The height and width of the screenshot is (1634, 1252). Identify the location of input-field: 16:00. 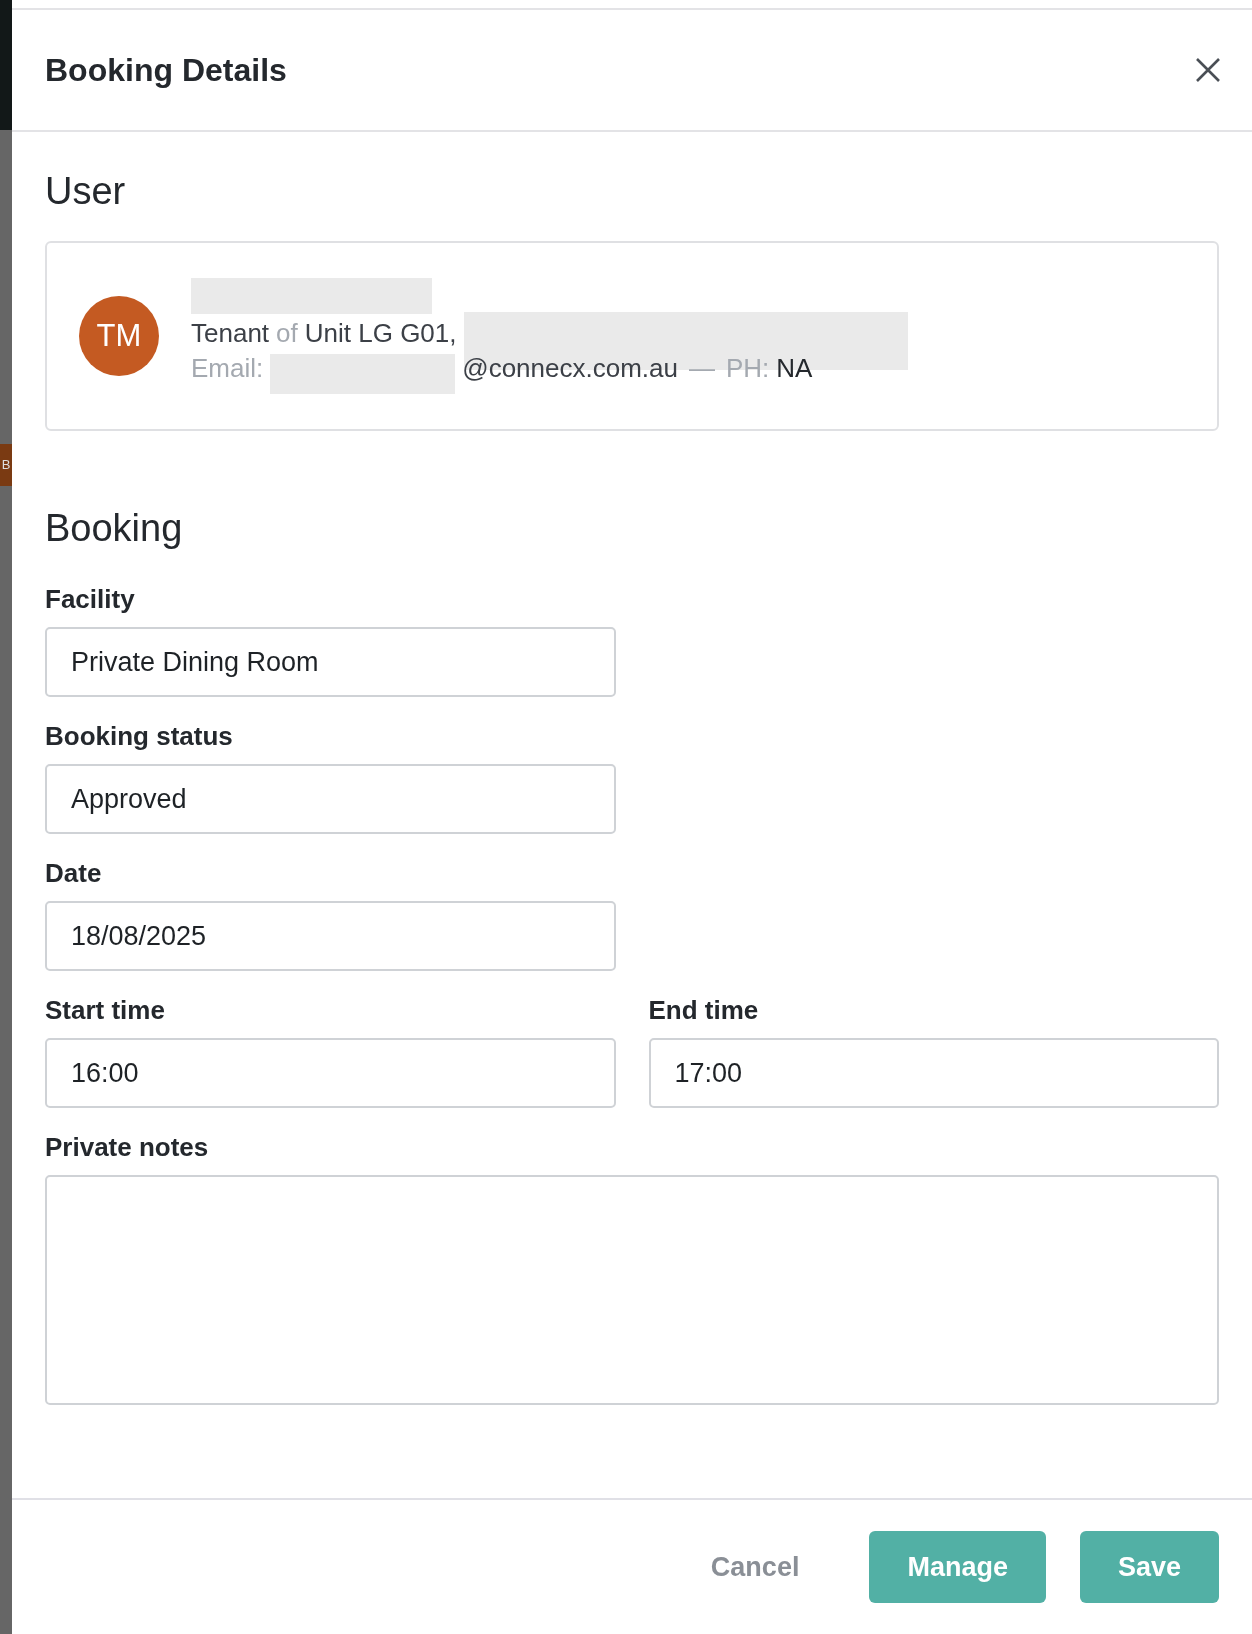
(330, 1073).